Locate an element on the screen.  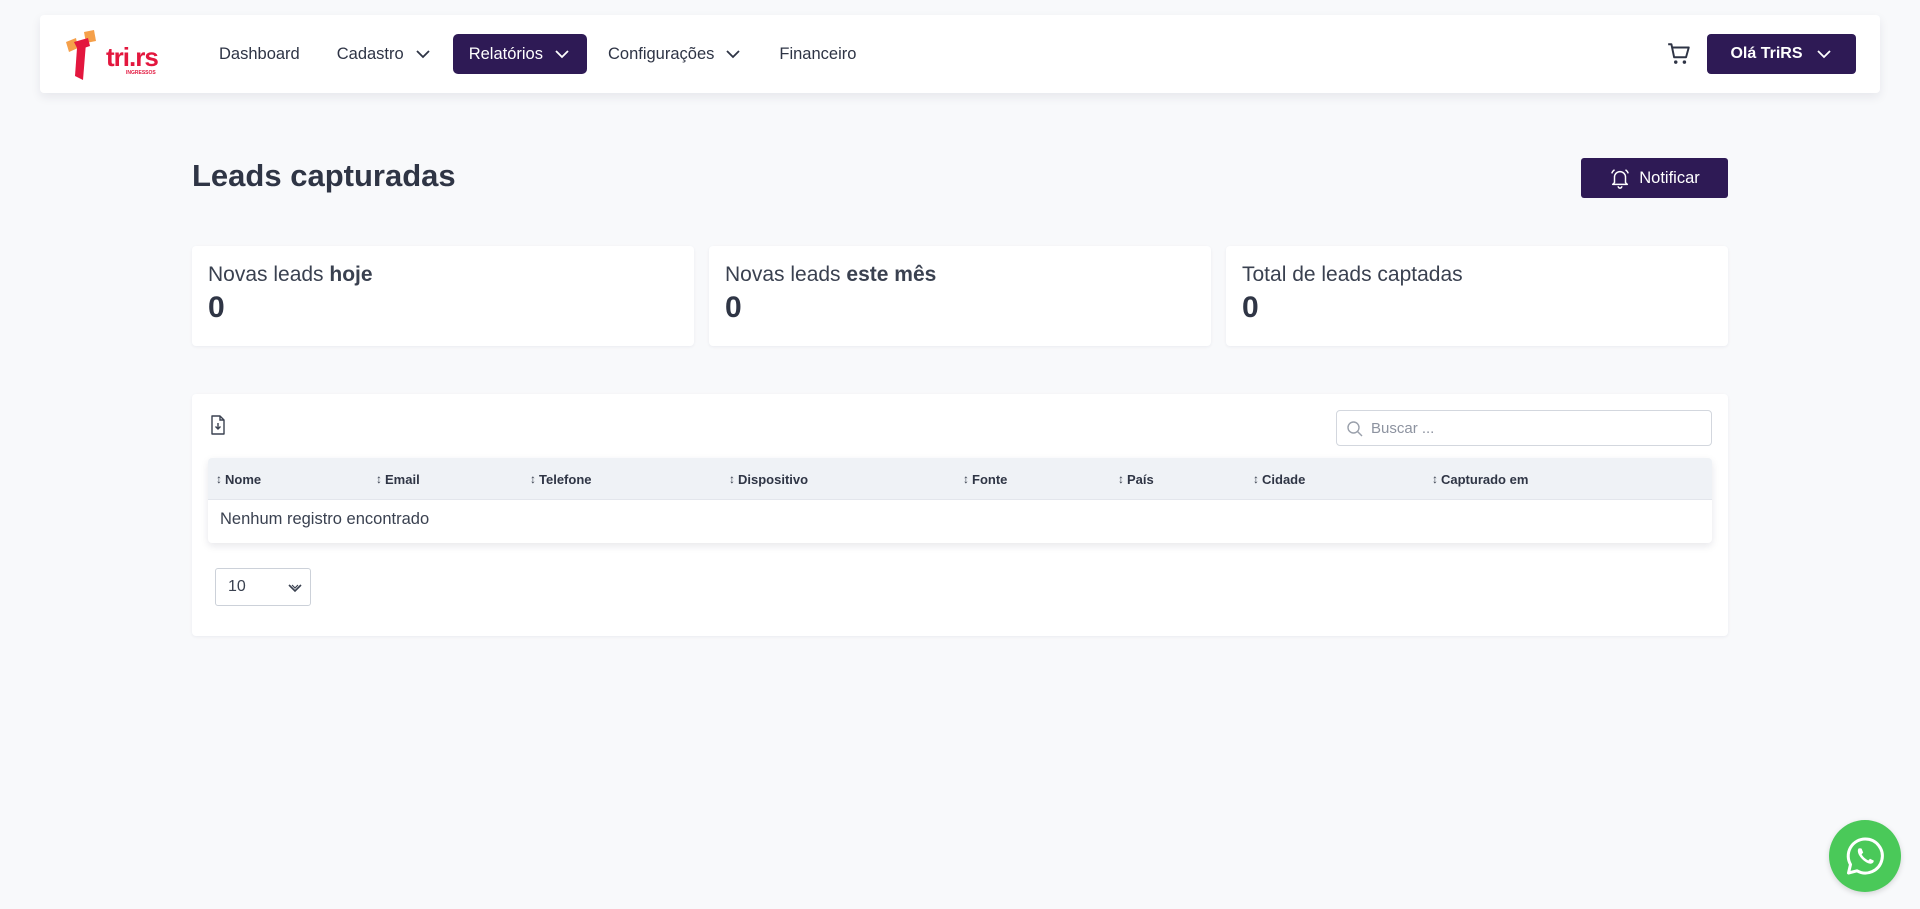
column-header-nome: ↕ Nome is located at coordinates (238, 479).